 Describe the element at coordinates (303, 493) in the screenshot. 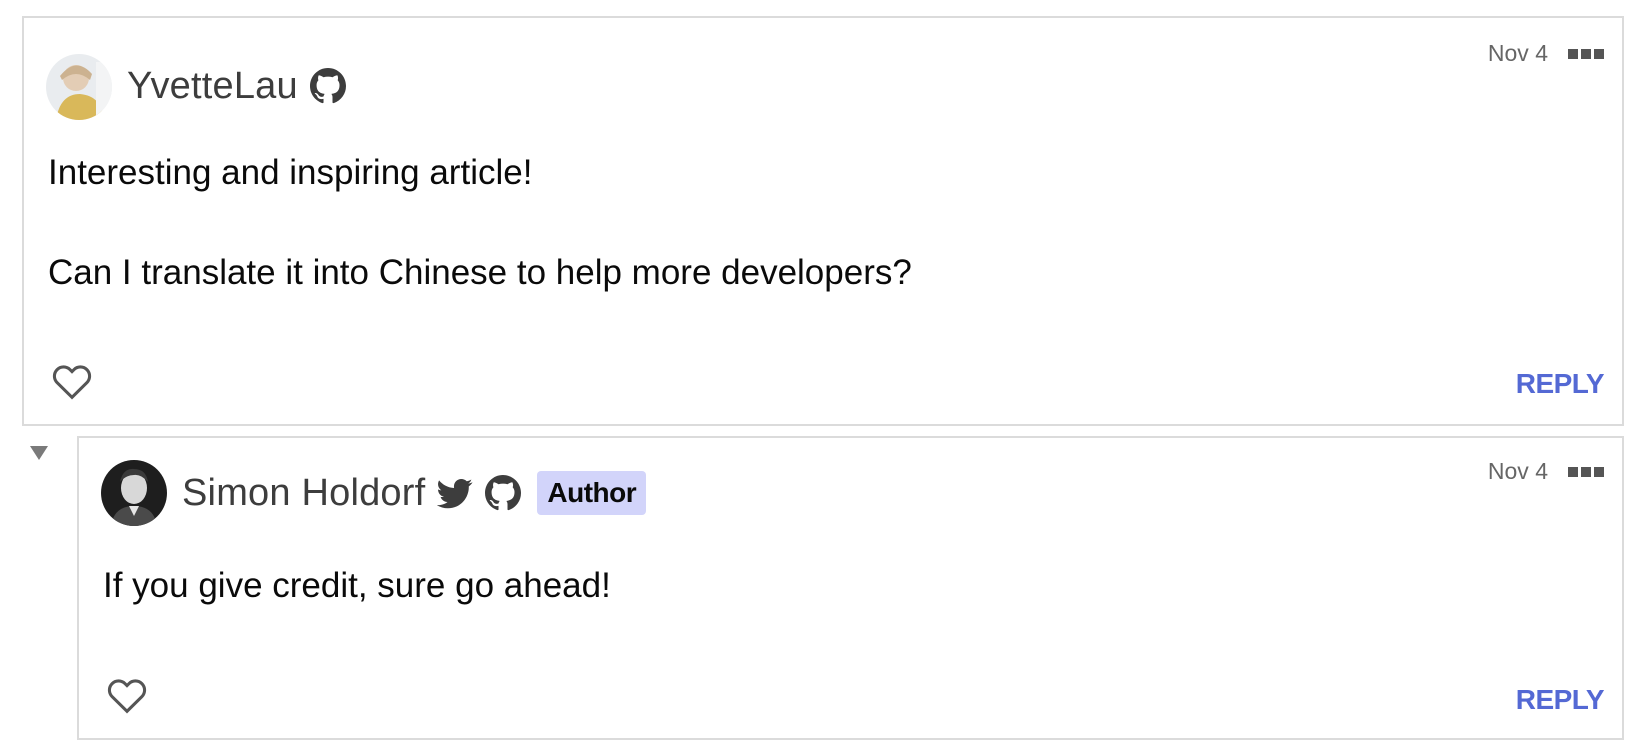

I see `author-name: Simon Holdorf` at that location.